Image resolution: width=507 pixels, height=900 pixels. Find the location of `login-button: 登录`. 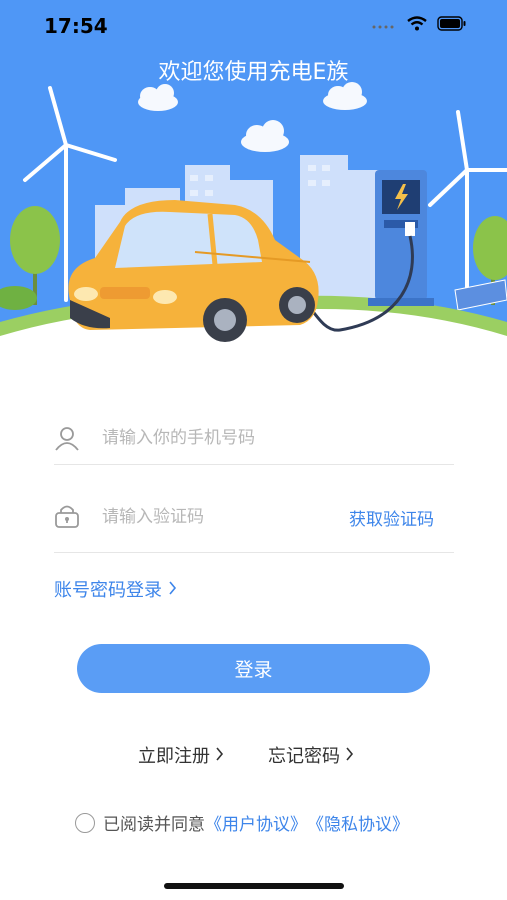

login-button: 登录 is located at coordinates (253, 668).